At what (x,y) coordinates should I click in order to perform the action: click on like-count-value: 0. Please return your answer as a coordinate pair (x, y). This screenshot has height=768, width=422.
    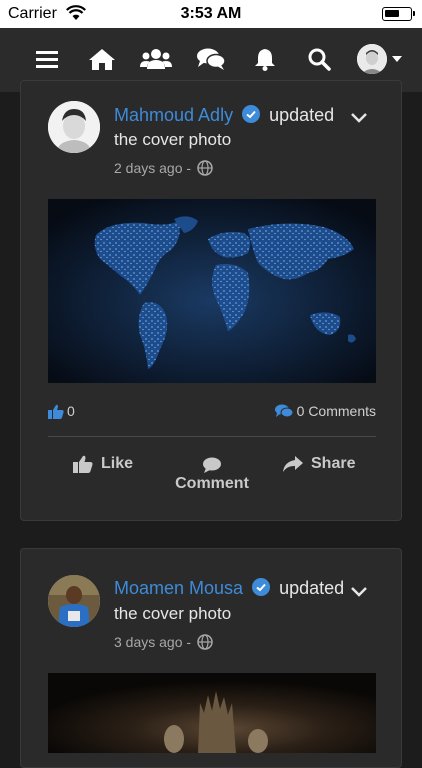
    Looking at the image, I should click on (71, 411).